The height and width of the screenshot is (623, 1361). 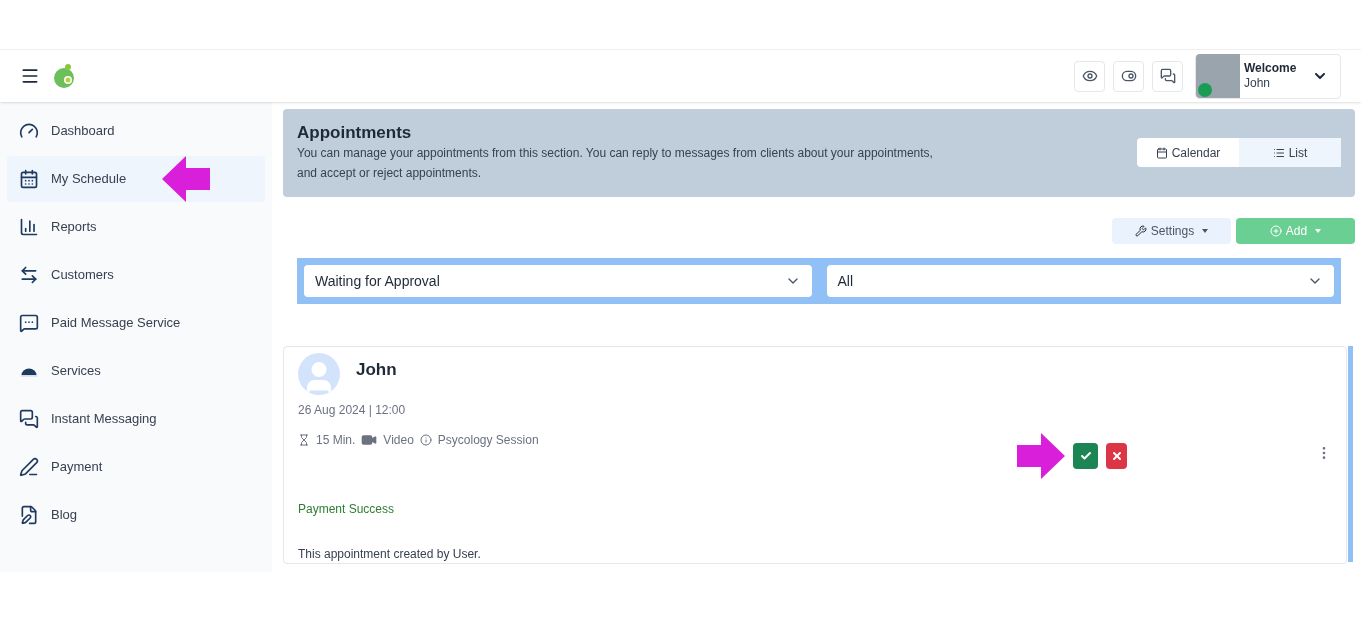 What do you see at coordinates (369, 440) in the screenshot?
I see `video-camera-icon` at bounding box center [369, 440].